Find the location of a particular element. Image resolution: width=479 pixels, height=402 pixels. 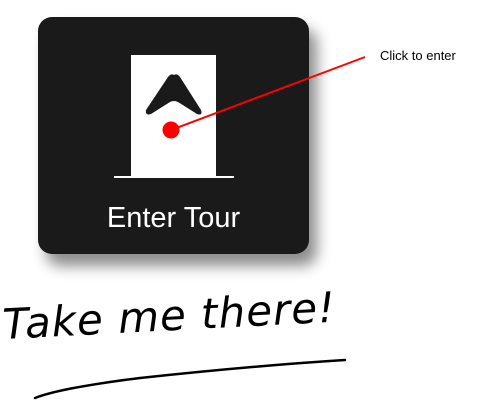

callout-text: Click to enter is located at coordinates (418, 55).